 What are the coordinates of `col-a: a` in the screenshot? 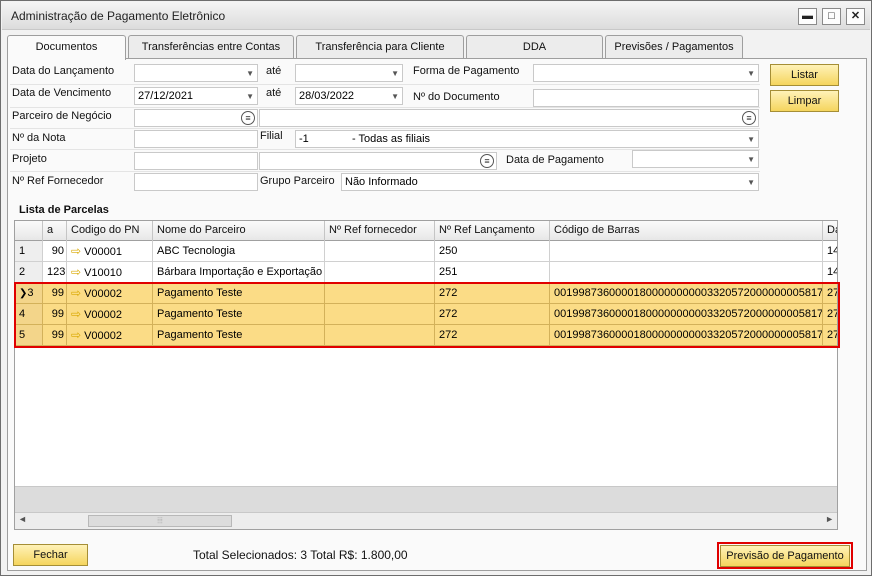 It's located at (55, 231).